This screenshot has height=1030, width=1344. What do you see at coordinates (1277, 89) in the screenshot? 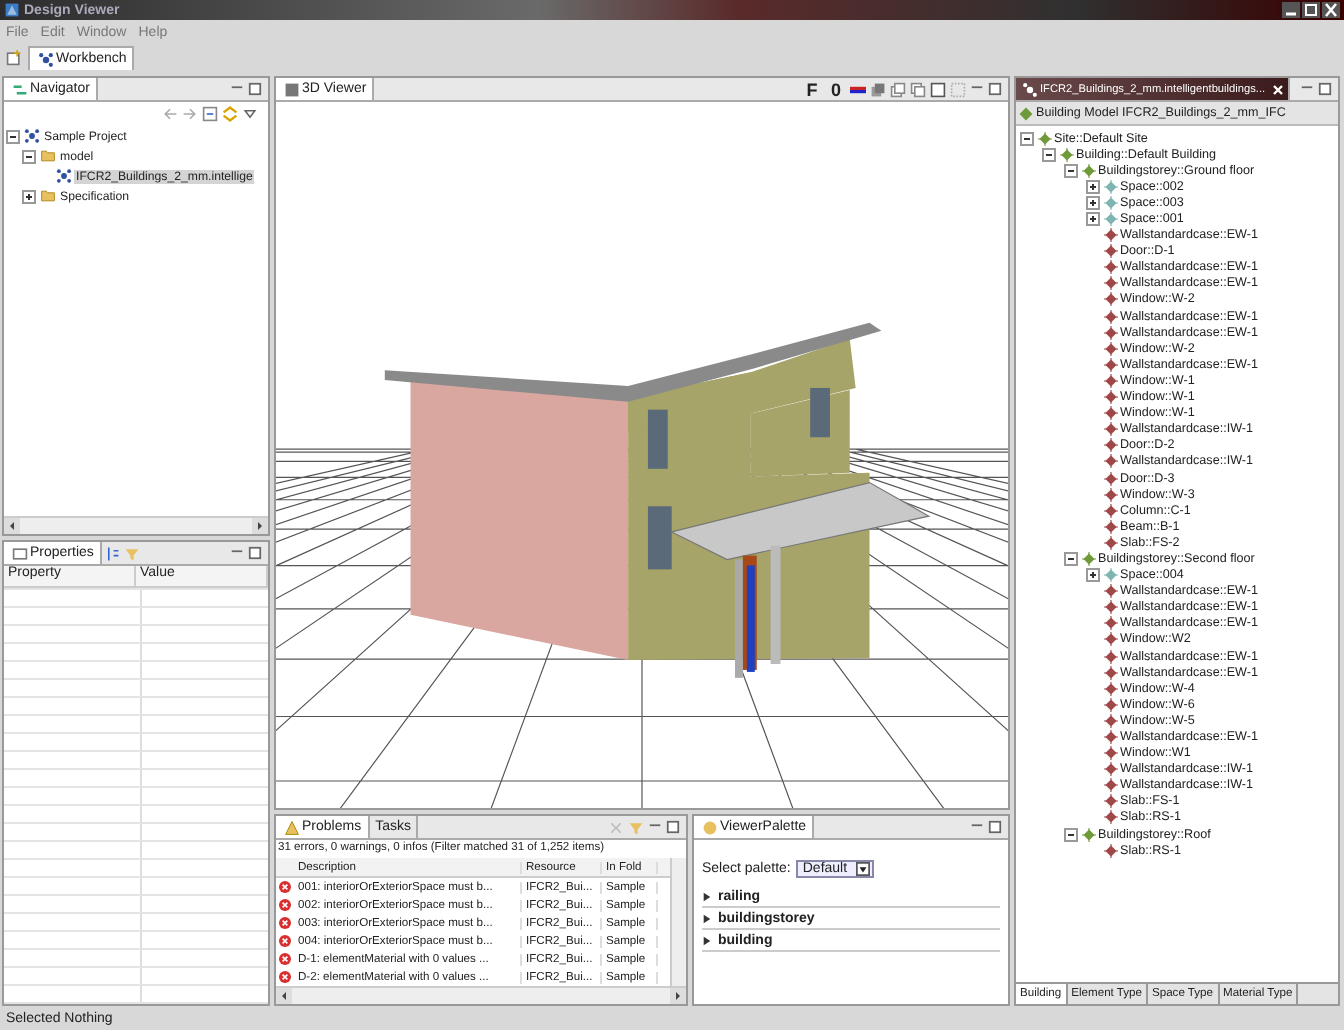
I see `close-icon` at bounding box center [1277, 89].